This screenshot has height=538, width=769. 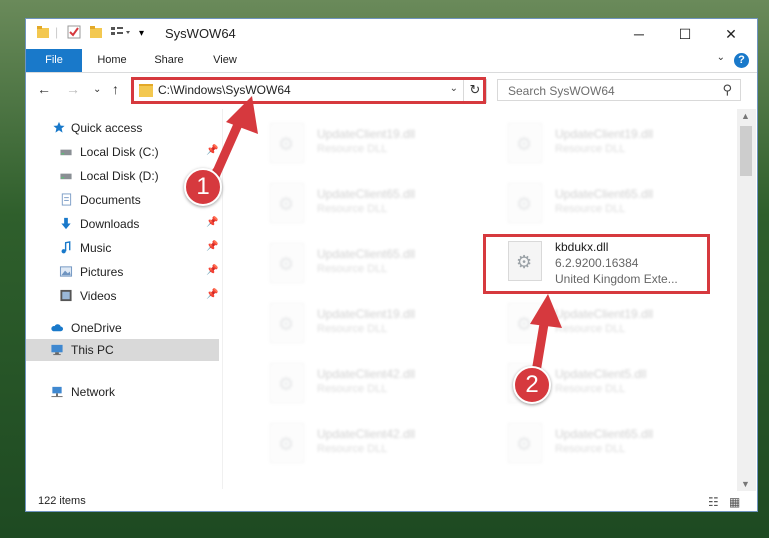 I want to click on pictures-icon, so click(x=66, y=271).